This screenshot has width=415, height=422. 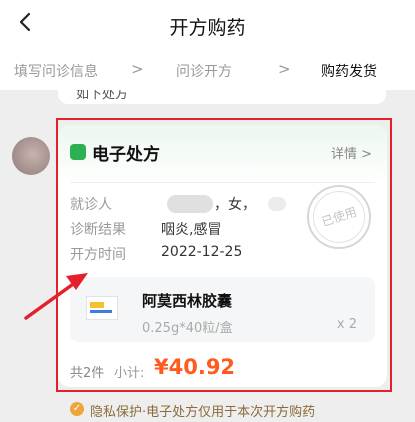 I want to click on previous-message-text: 如下处方, so click(x=102, y=96).